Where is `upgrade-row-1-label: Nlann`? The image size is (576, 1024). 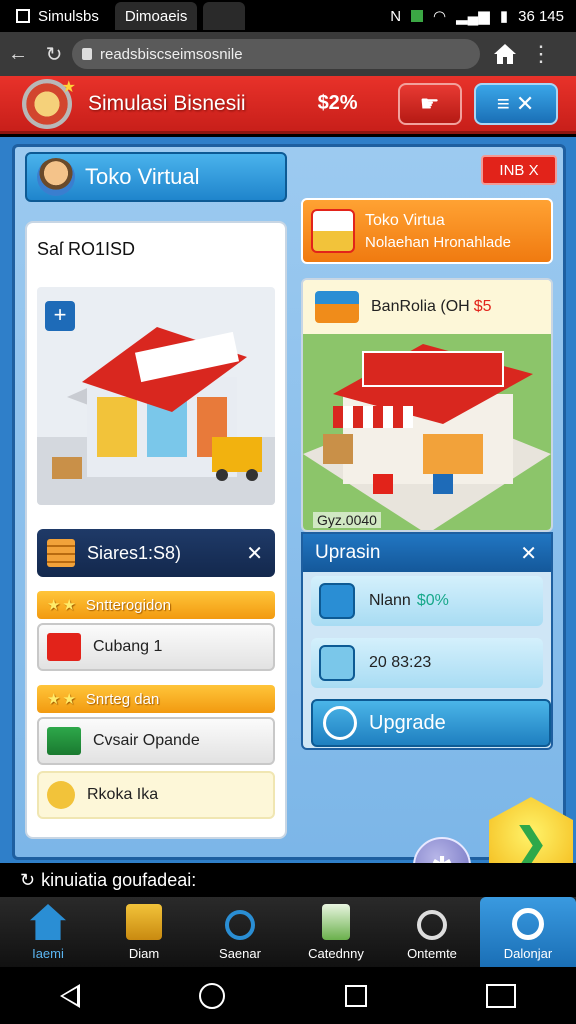
upgrade-row-1-label: Nlann is located at coordinates (390, 600).